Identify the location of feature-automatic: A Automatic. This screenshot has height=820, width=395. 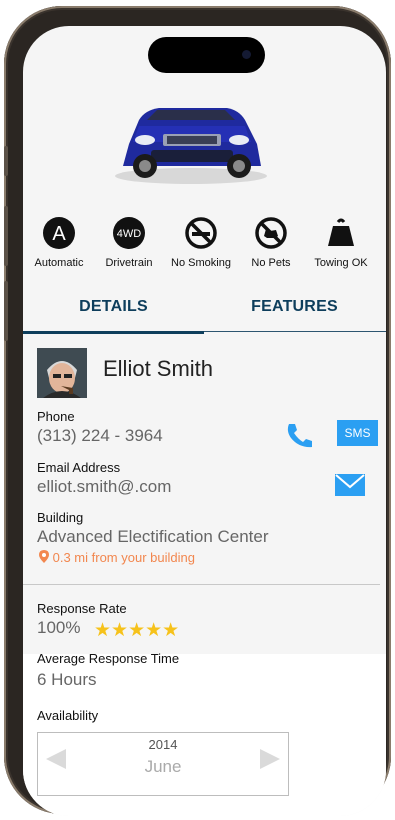
(59, 242).